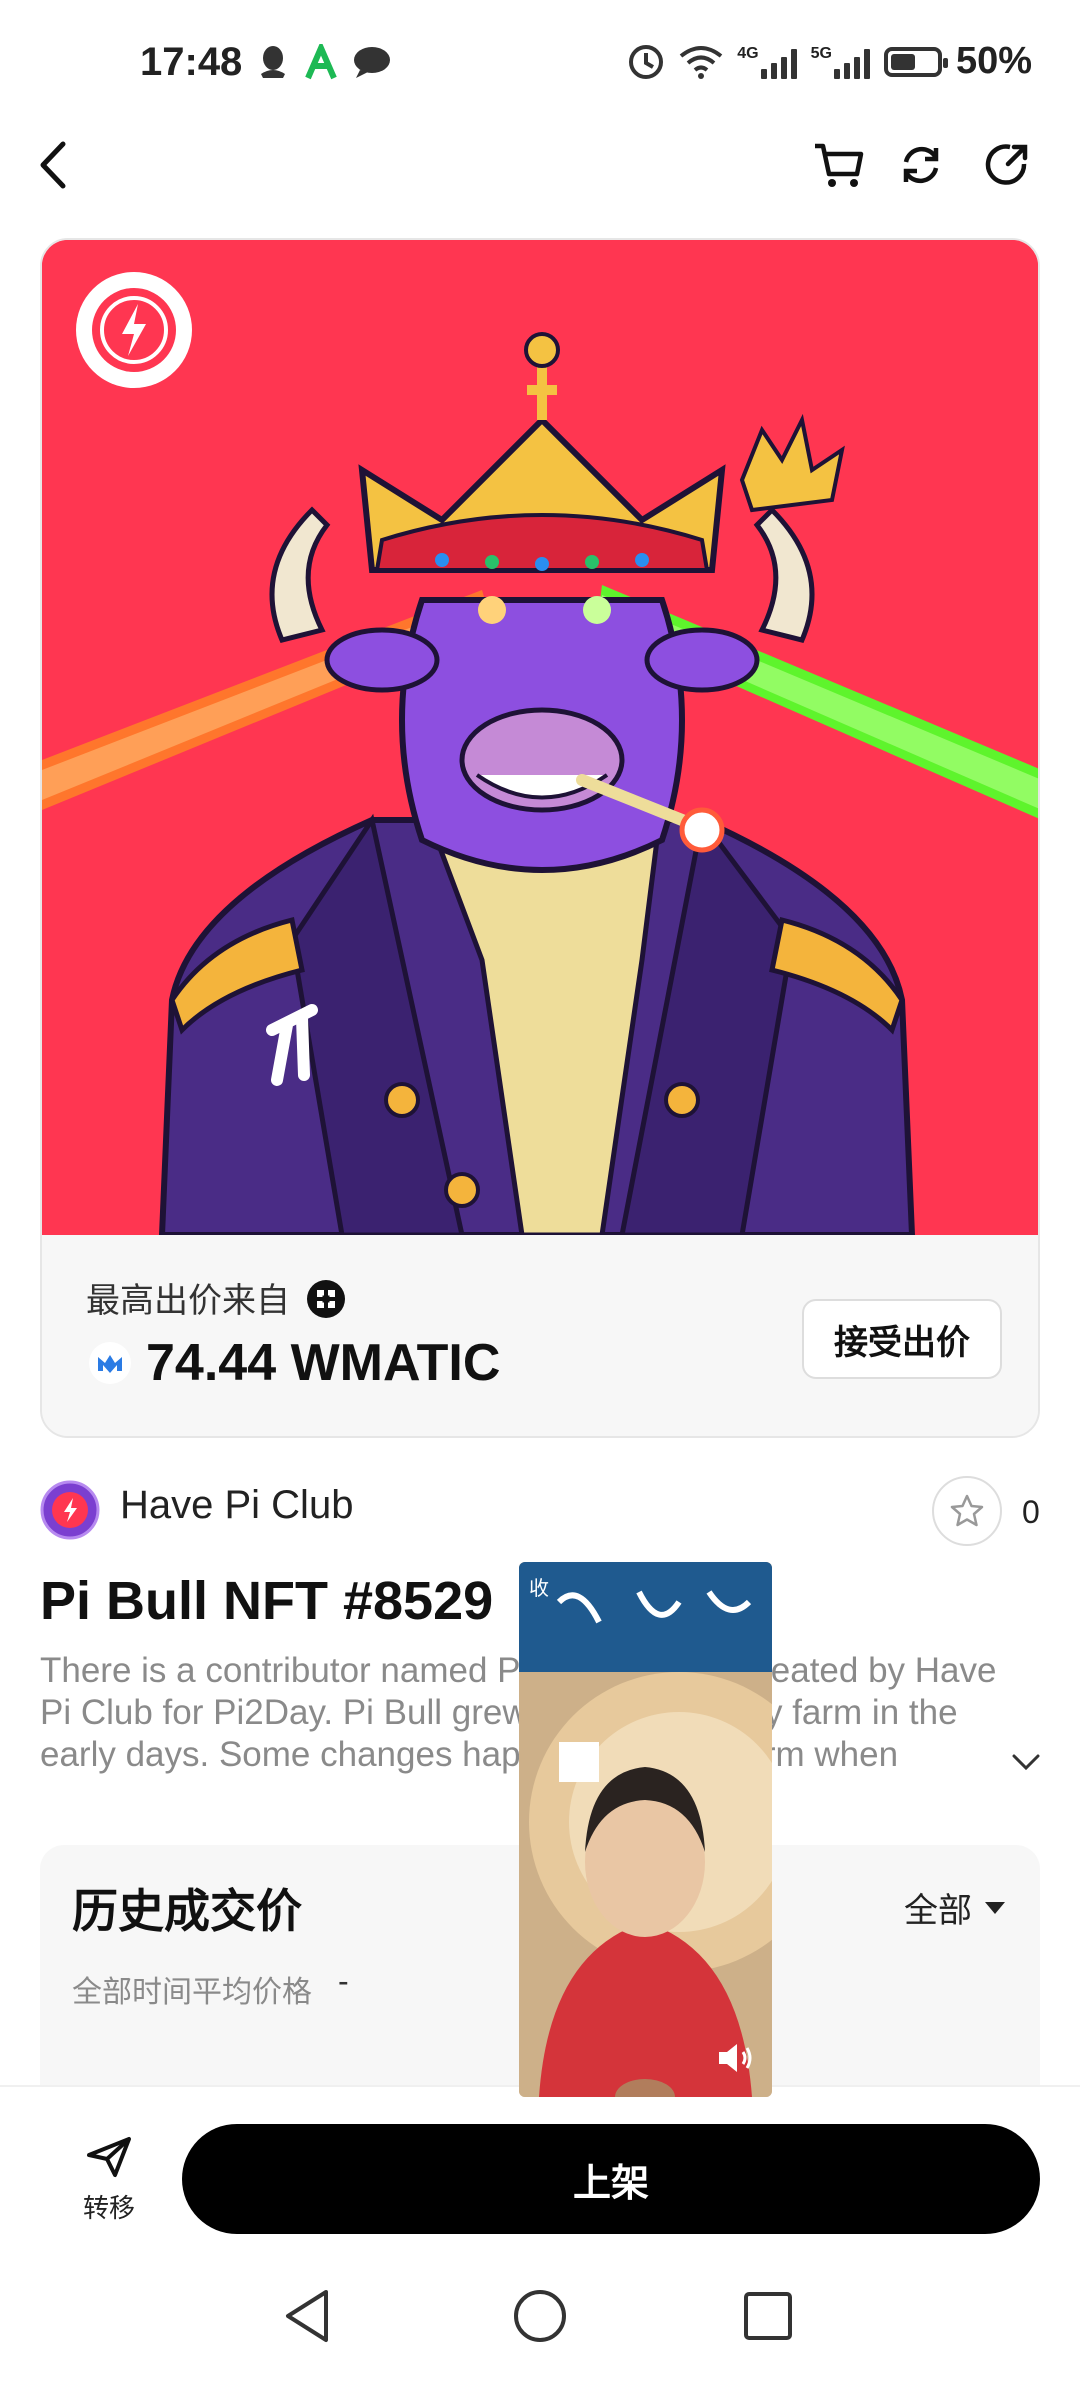 This screenshot has width=1080, height=2400. Describe the element at coordinates (995, 1907) in the screenshot. I see `caret-down-icon` at that location.